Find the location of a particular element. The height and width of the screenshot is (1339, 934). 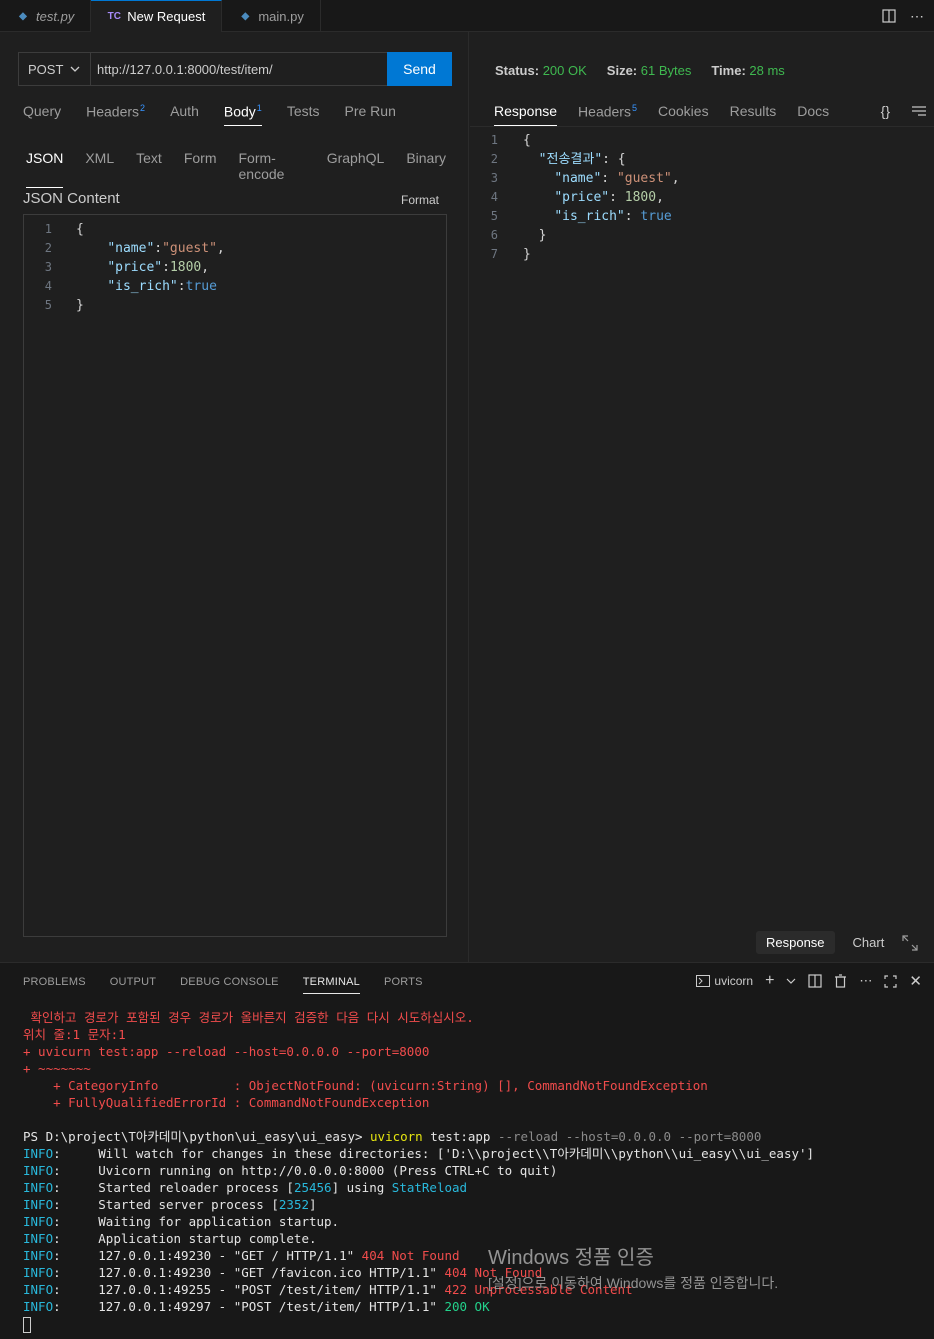

terminal-text: : Started server process [ is located at coordinates (166, 1204).